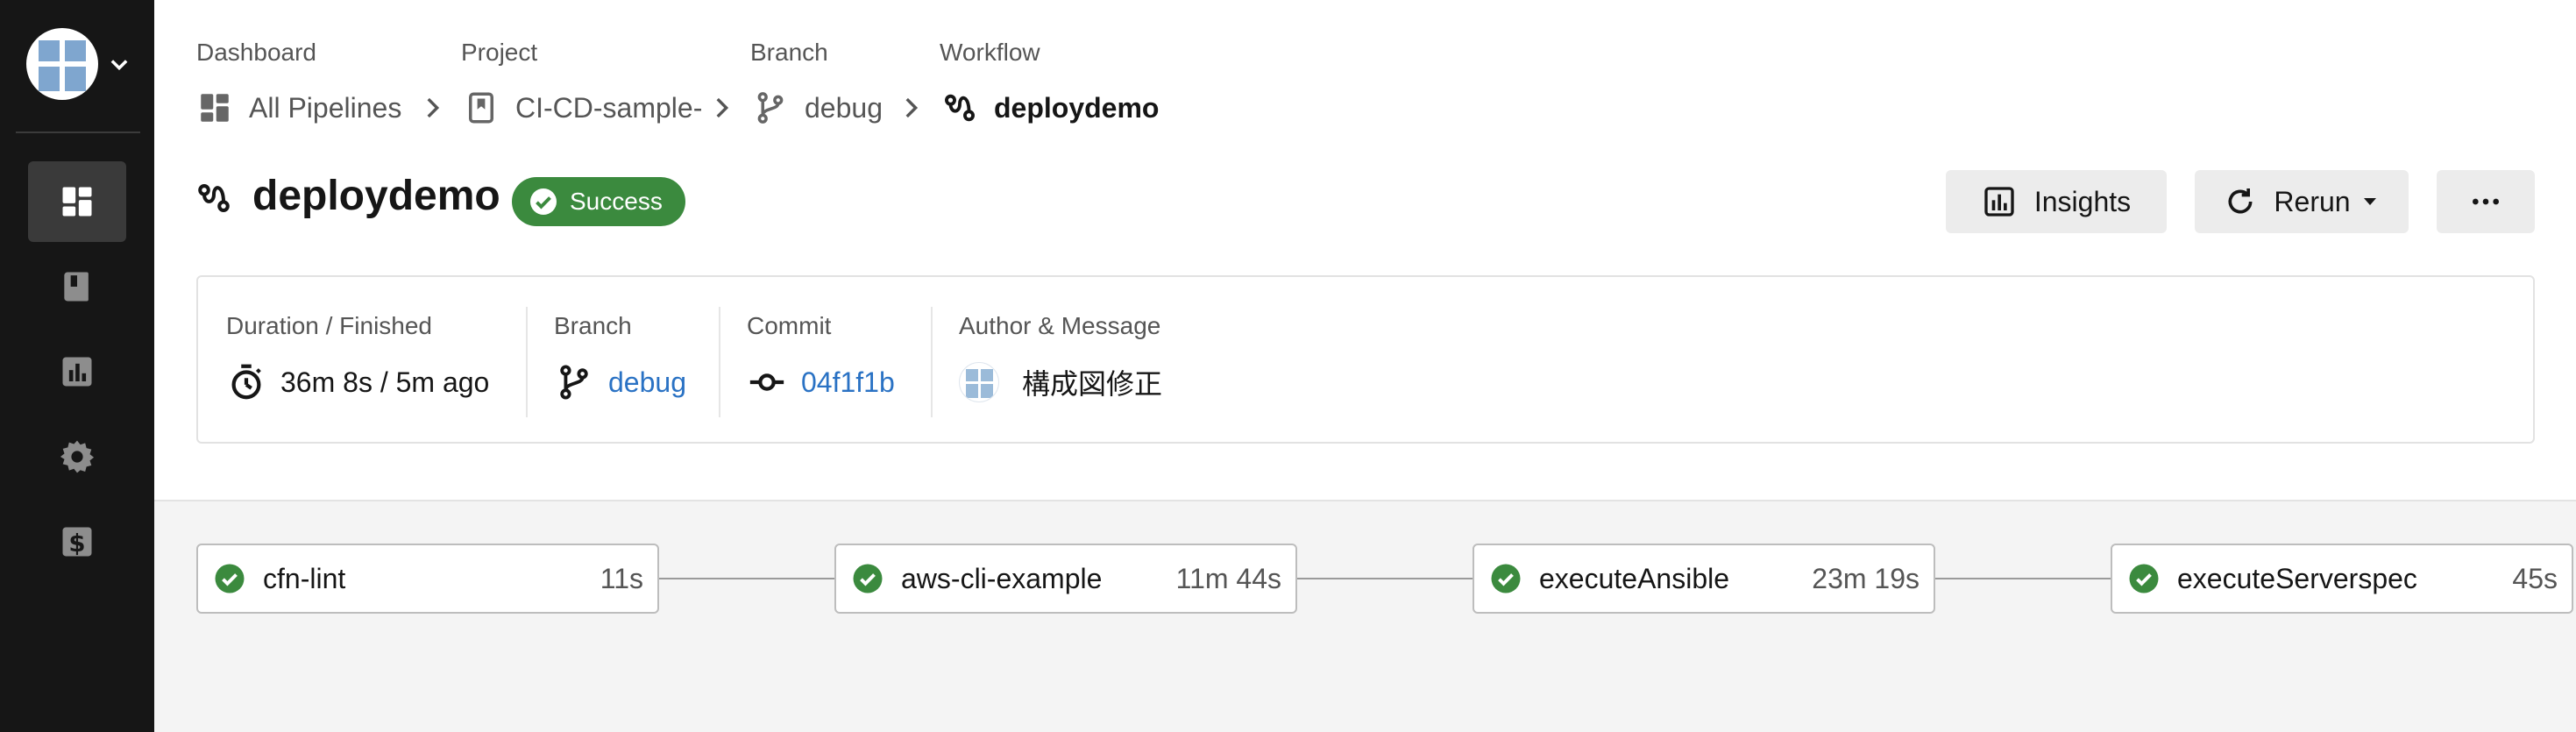 Image resolution: width=2576 pixels, height=732 pixels. I want to click on rerun-button: Rerun, so click(2302, 202).